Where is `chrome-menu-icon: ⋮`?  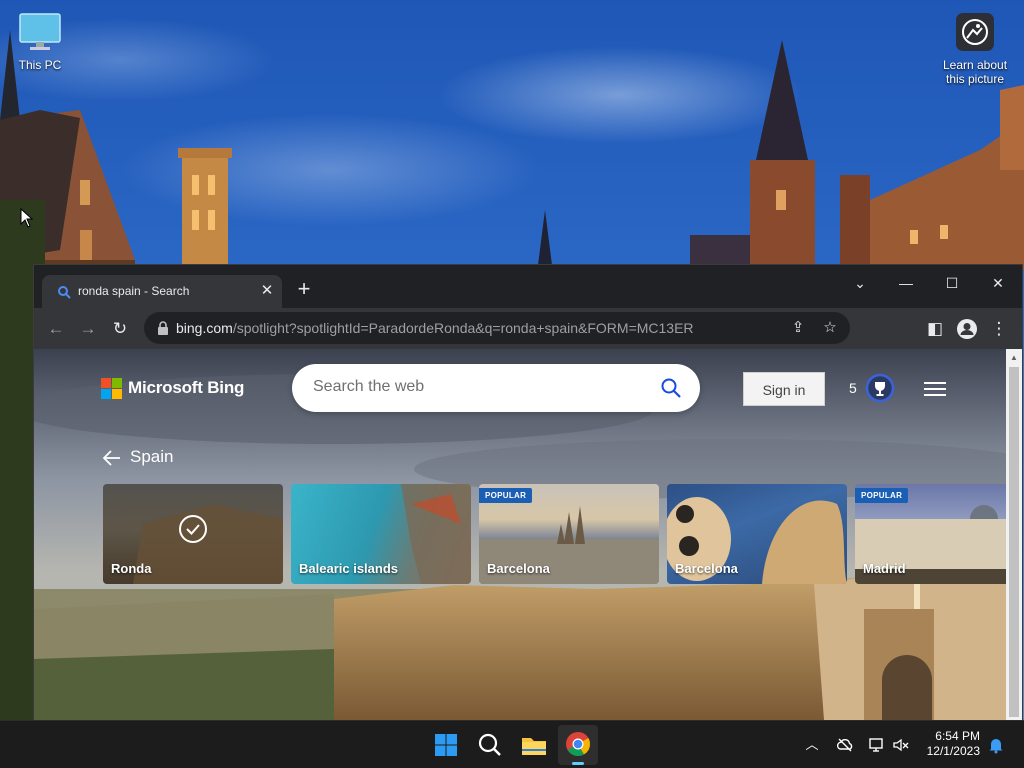
chrome-menu-icon: ⋮ is located at coordinates (999, 329).